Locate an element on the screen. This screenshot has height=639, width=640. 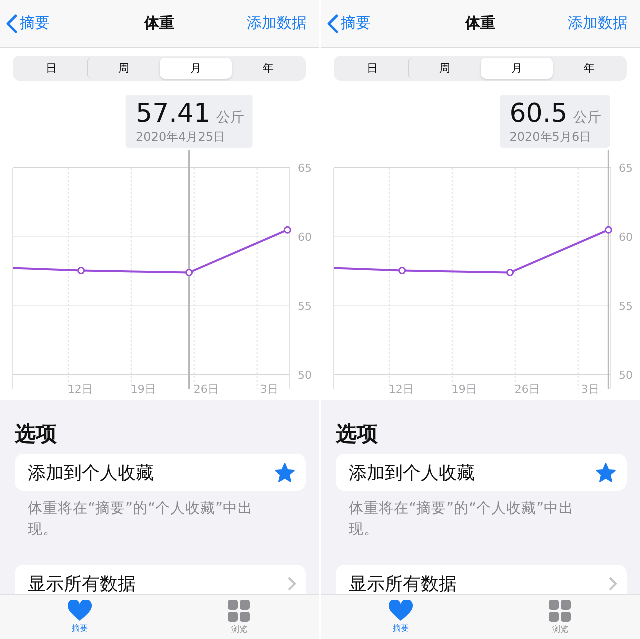
weight-value: 60.5 is located at coordinates (539, 114).